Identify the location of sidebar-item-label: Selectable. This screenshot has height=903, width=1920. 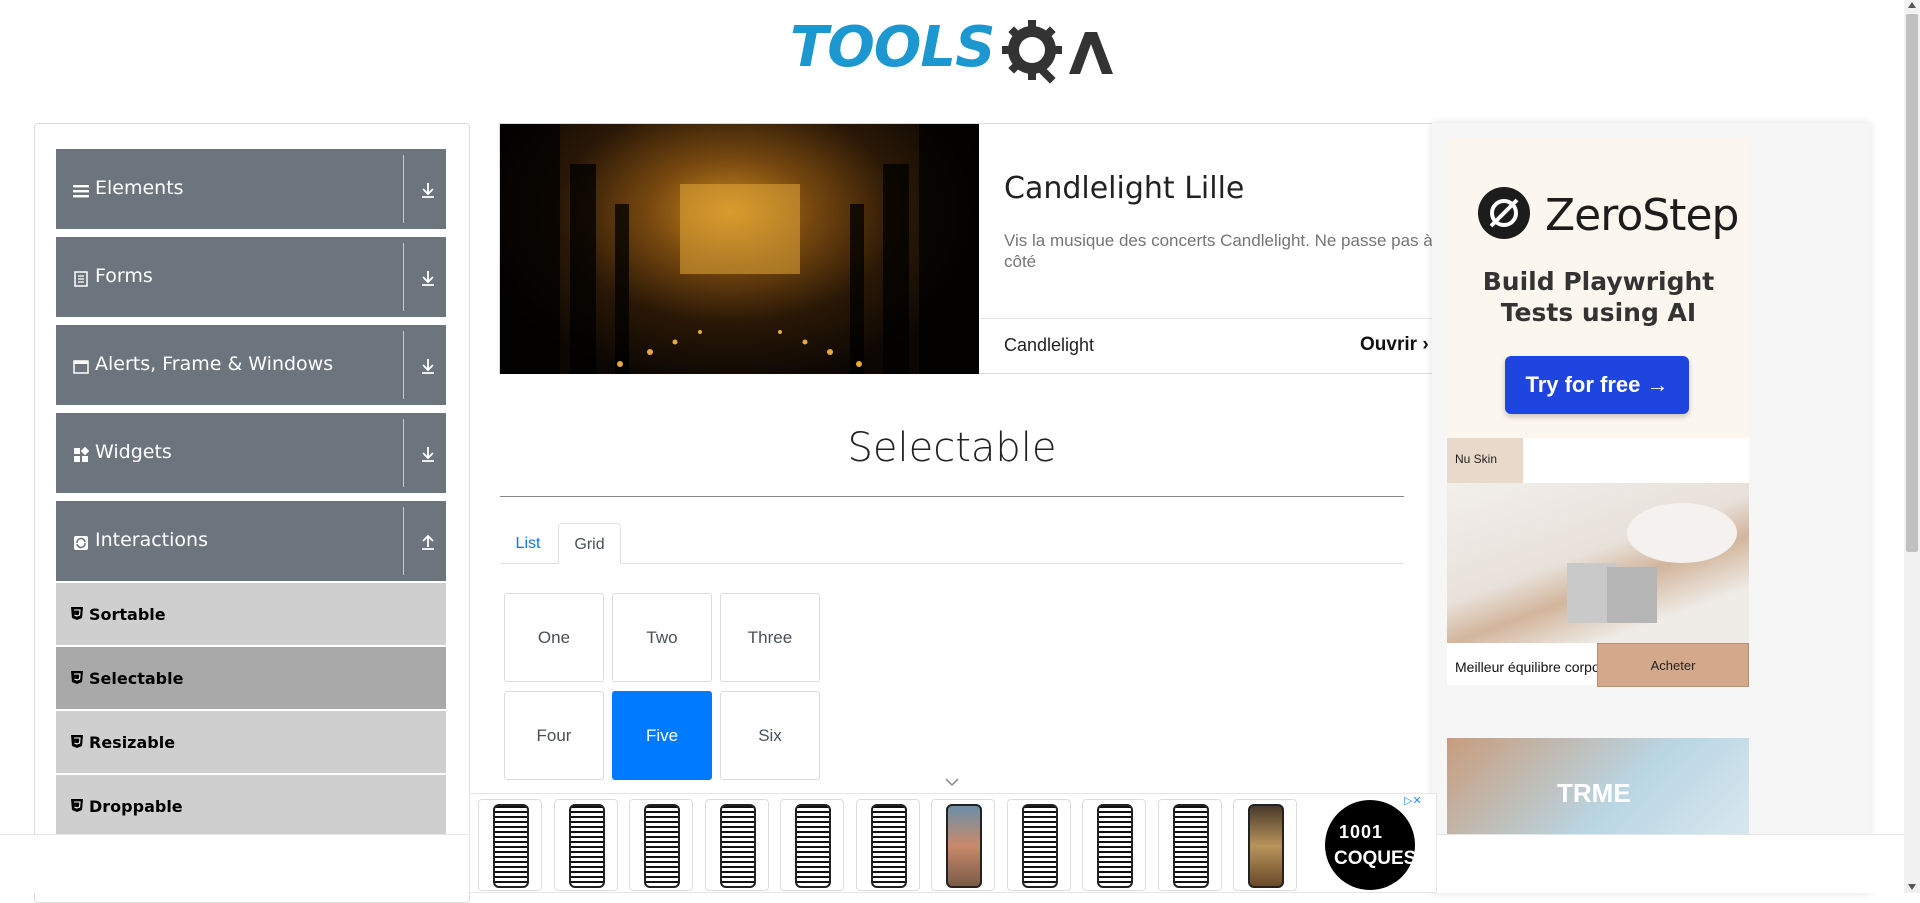
(136, 678).